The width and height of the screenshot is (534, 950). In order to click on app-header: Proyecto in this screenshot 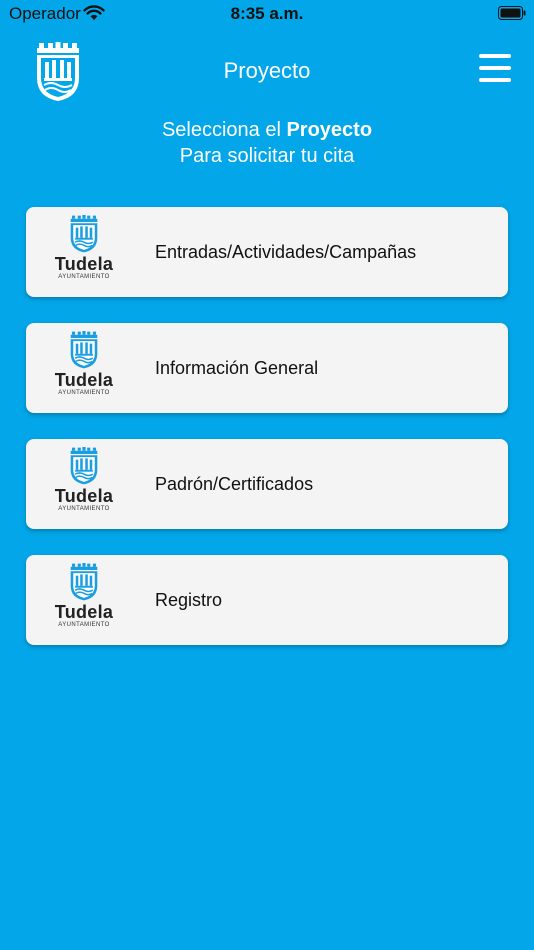, I will do `click(267, 72)`.